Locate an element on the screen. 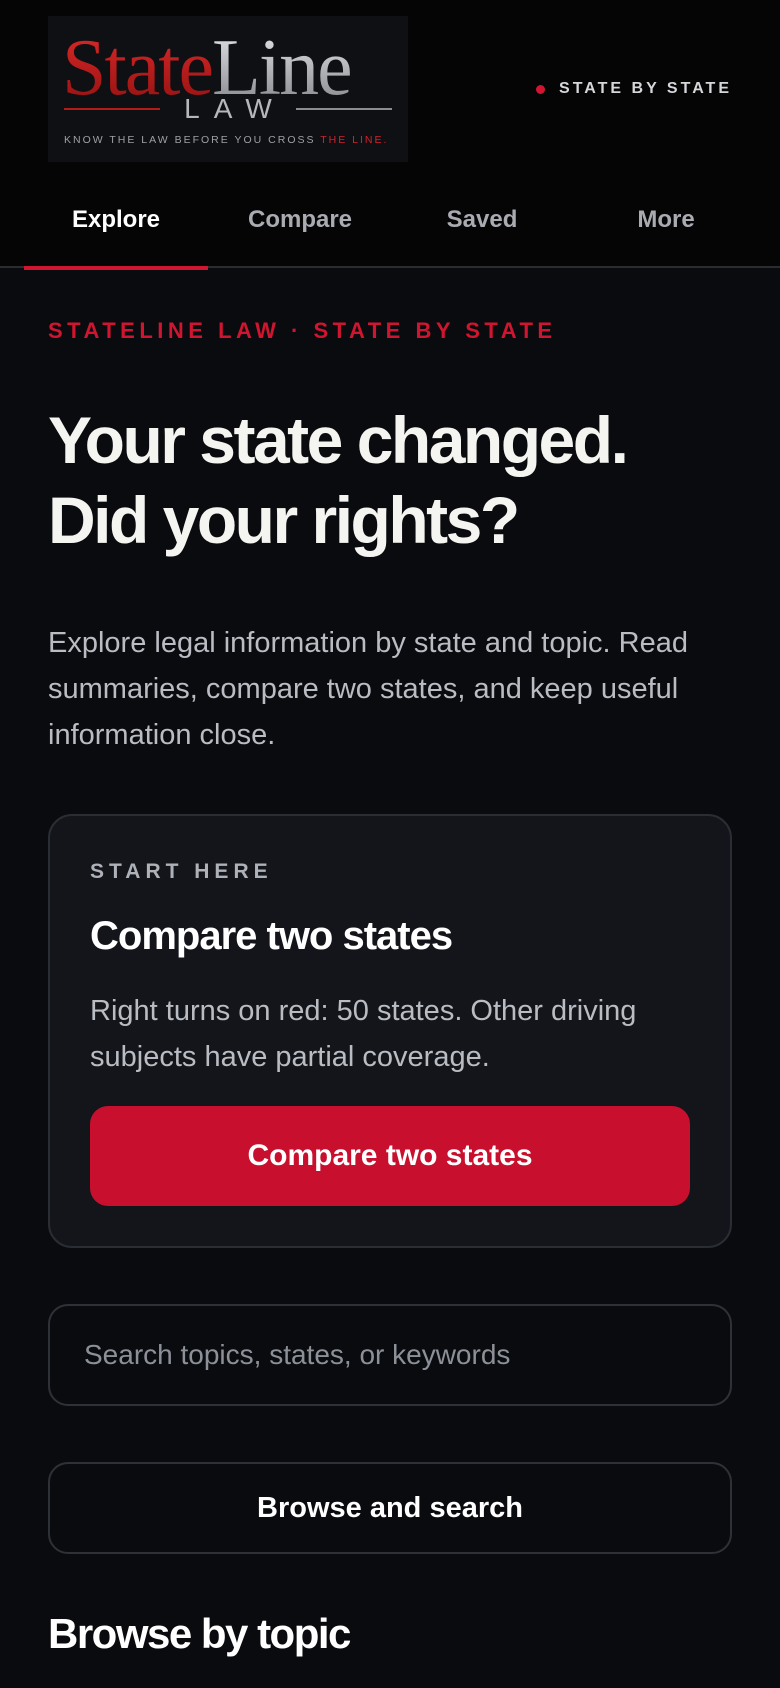  hero-headline-line1: Your state changed. is located at coordinates (338, 440).